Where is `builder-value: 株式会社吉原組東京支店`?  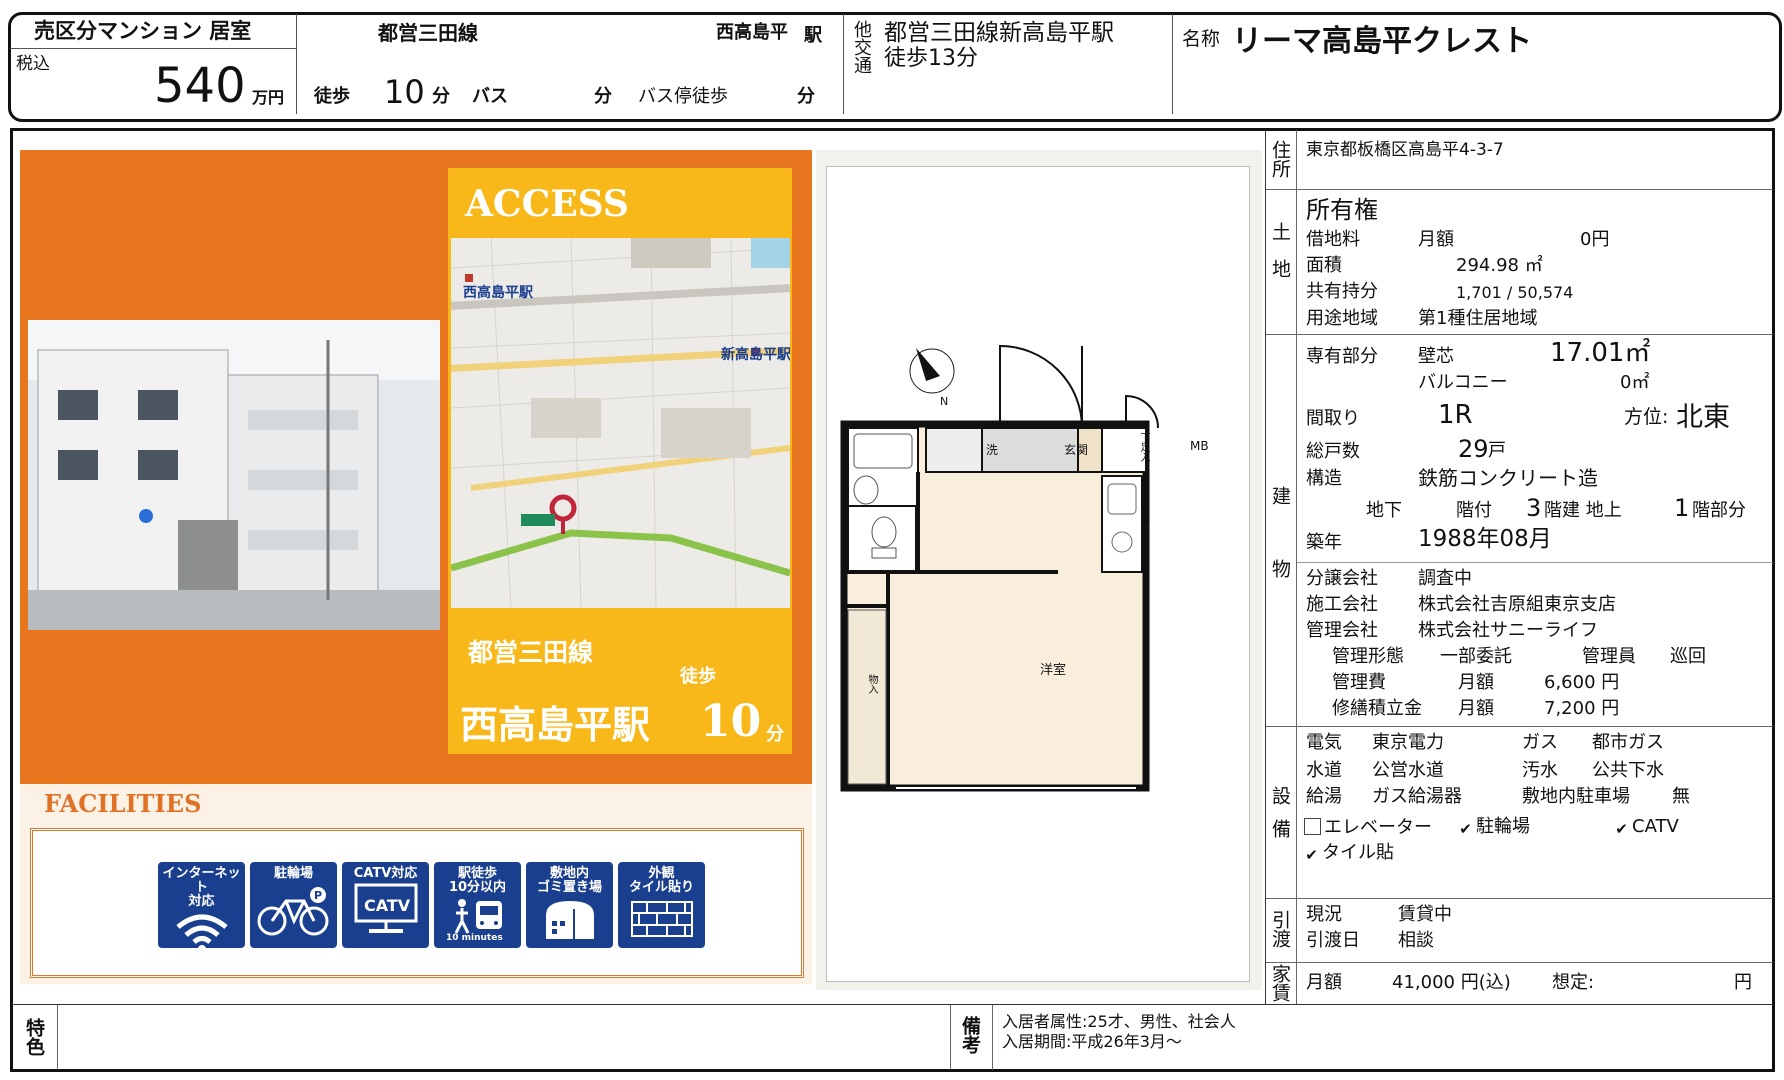
builder-value: 株式会社吉原組東京支店 is located at coordinates (1517, 604).